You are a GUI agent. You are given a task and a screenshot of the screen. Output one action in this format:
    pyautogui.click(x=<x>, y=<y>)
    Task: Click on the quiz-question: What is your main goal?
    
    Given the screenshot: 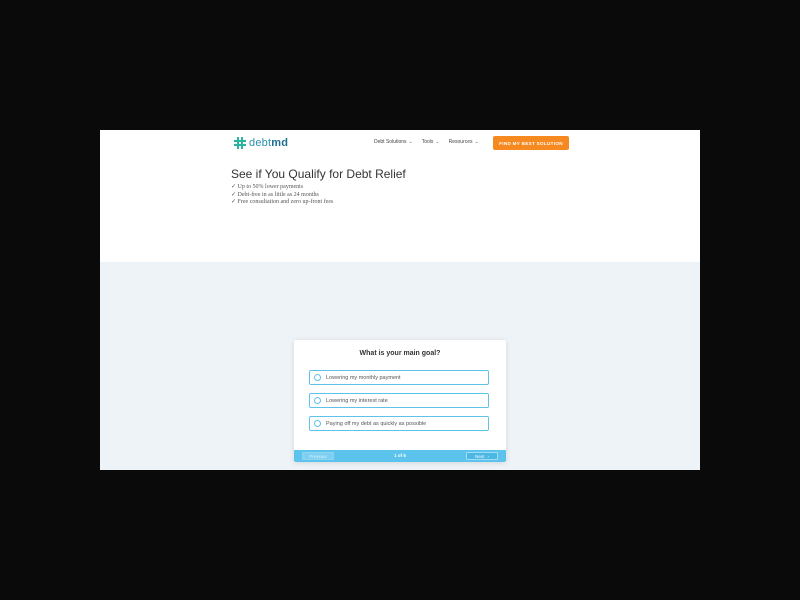 What is the action you would take?
    pyautogui.click(x=400, y=353)
    